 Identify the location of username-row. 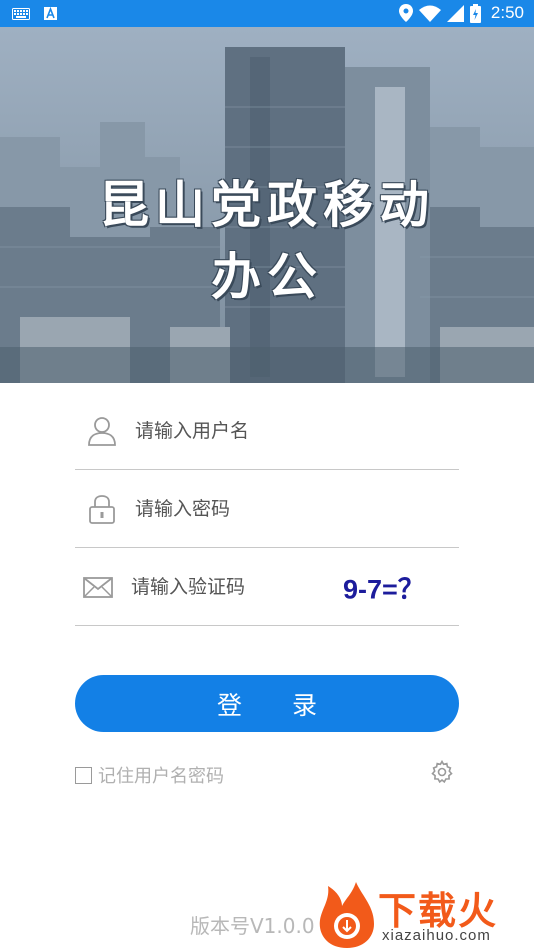
(267, 431).